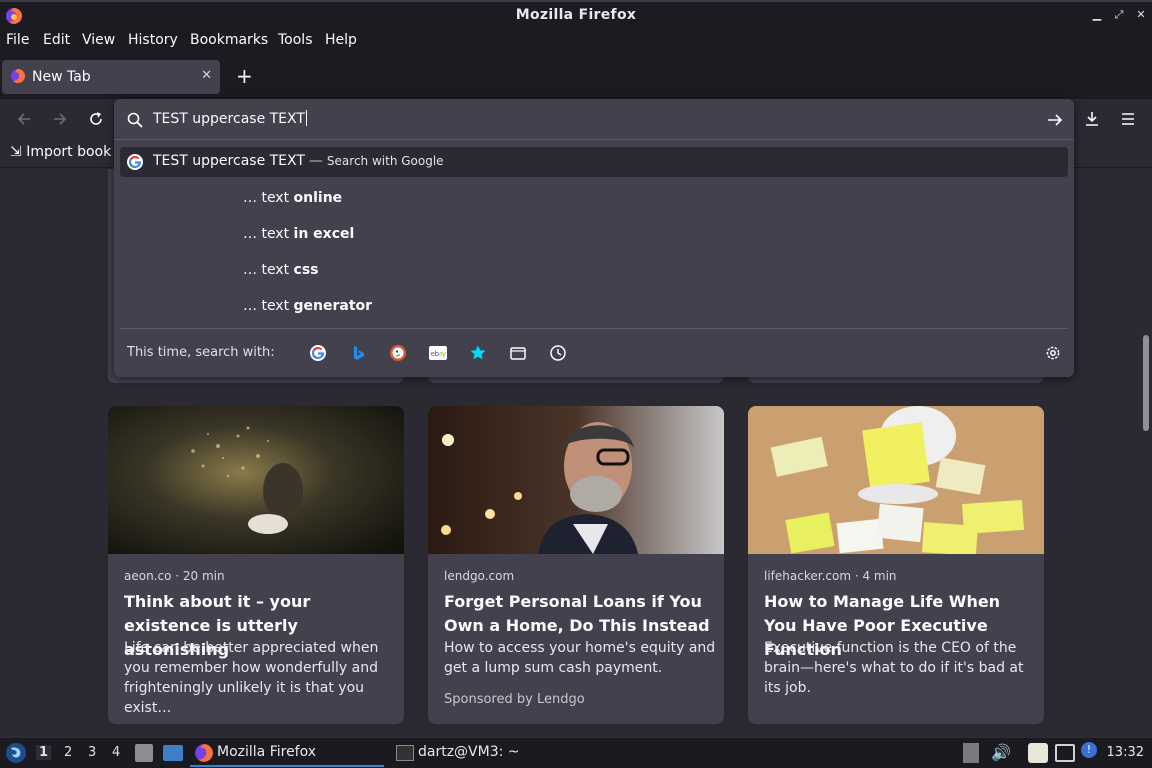 The width and height of the screenshot is (1152, 768). I want to click on updates-icon, so click(971, 753).